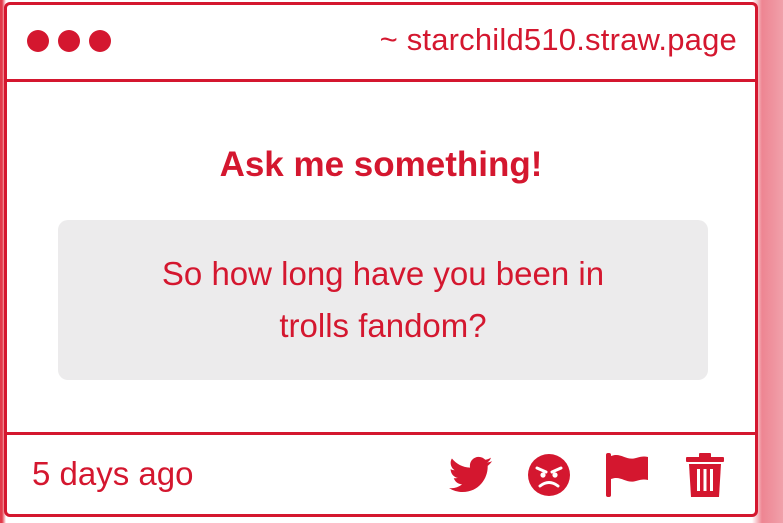  I want to click on delete-button, so click(705, 475).